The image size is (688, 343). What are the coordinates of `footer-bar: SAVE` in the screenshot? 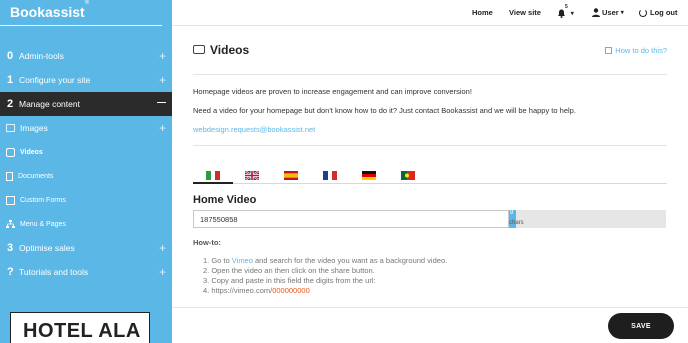 It's located at (430, 325).